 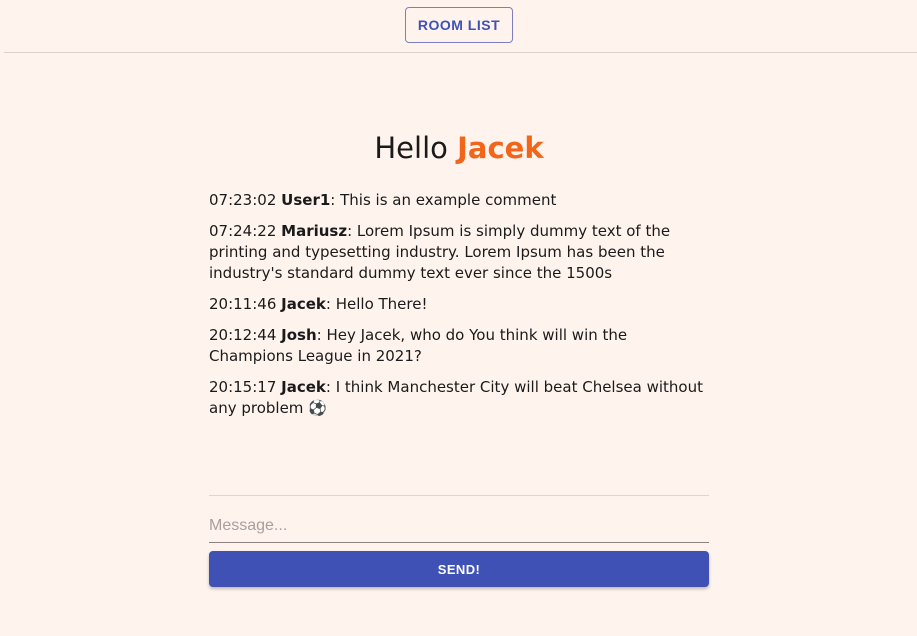 What do you see at coordinates (459, 569) in the screenshot?
I see `send-button: SEND!` at bounding box center [459, 569].